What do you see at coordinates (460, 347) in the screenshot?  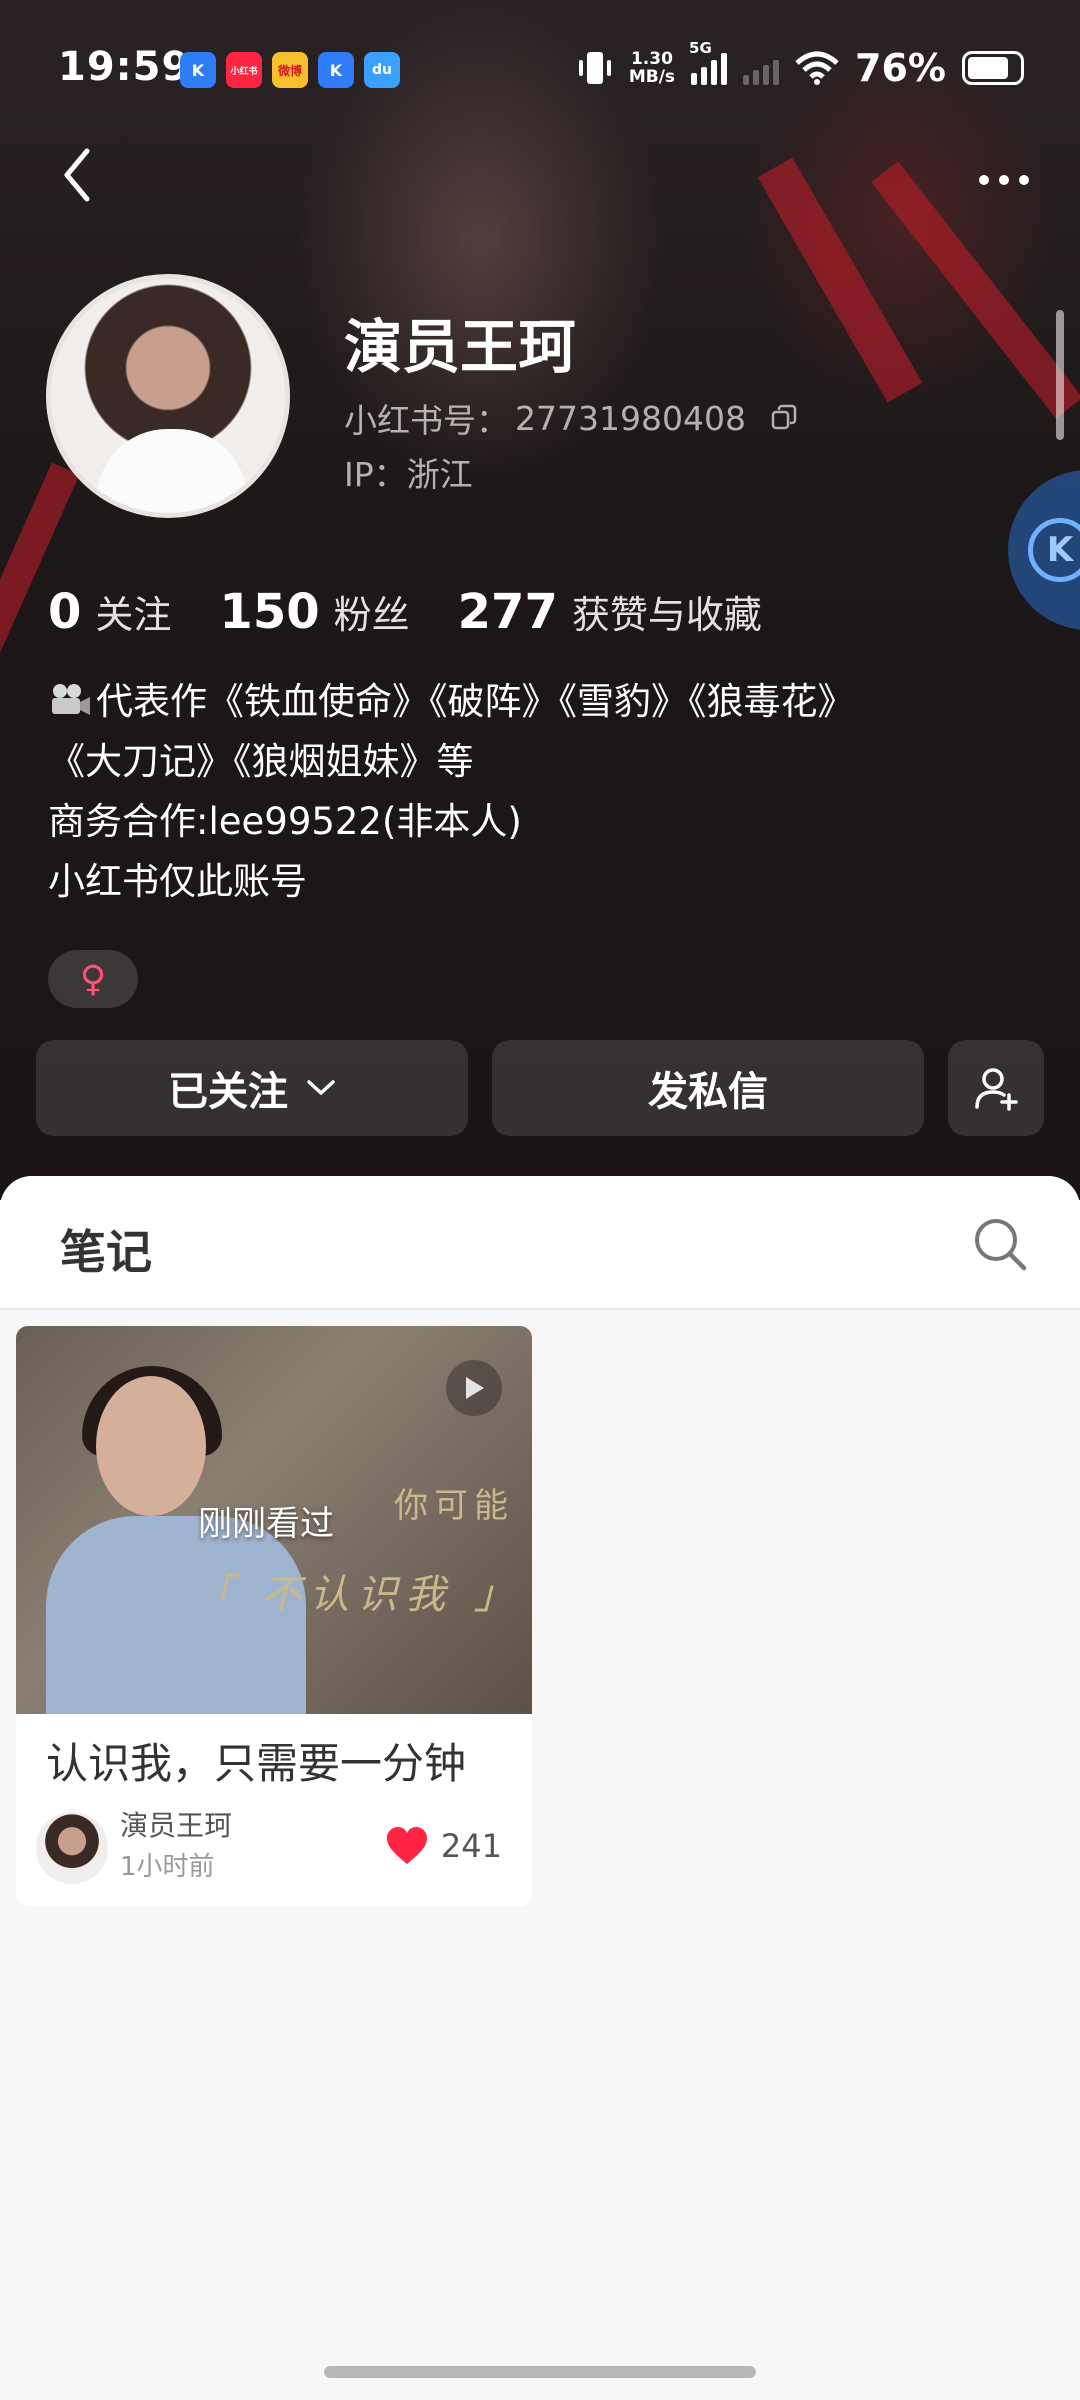 I see `profile-name: 演员王珂` at bounding box center [460, 347].